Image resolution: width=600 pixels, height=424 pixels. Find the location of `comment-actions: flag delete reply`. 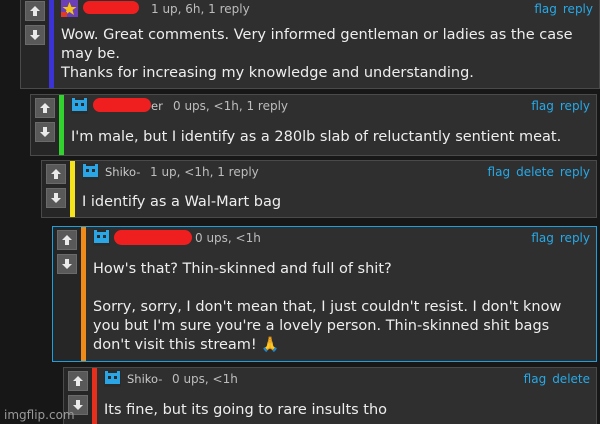

comment-actions: flag delete reply is located at coordinates (536, 172).